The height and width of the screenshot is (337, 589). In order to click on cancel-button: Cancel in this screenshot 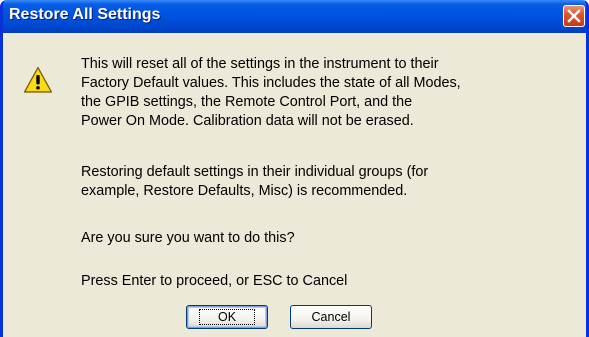, I will do `click(331, 317)`.